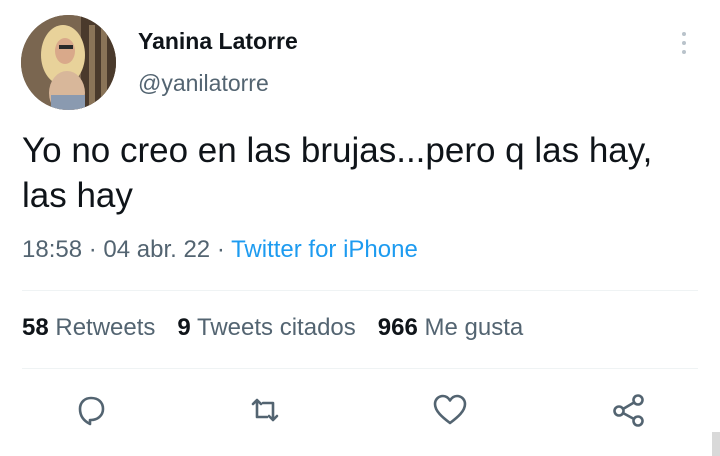 The height and width of the screenshot is (456, 720). What do you see at coordinates (324, 249) in the screenshot?
I see `tweet-source-link: Twitter for iPhone` at bounding box center [324, 249].